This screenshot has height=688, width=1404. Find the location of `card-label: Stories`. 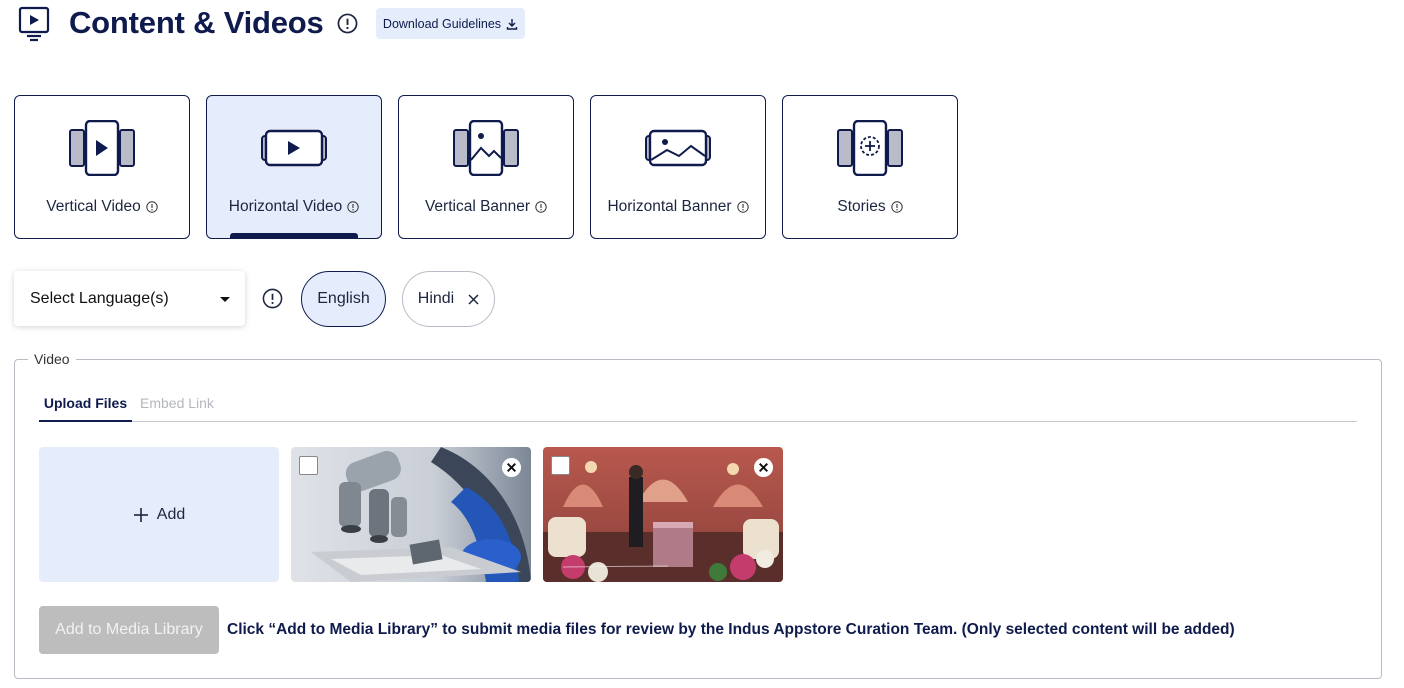

card-label: Stories is located at coordinates (861, 206).